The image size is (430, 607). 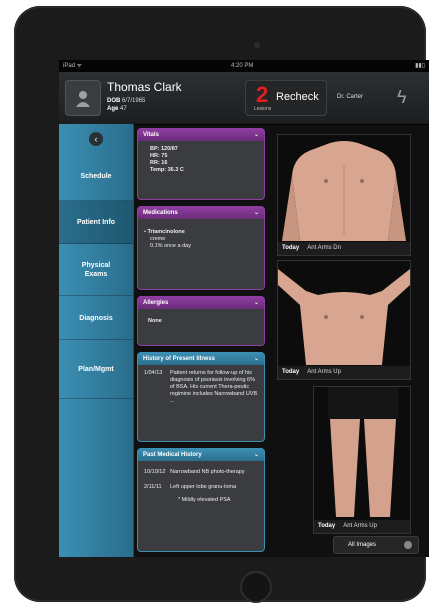 I want to click on recheck-sublabel: Lesions, so click(x=263, y=109).